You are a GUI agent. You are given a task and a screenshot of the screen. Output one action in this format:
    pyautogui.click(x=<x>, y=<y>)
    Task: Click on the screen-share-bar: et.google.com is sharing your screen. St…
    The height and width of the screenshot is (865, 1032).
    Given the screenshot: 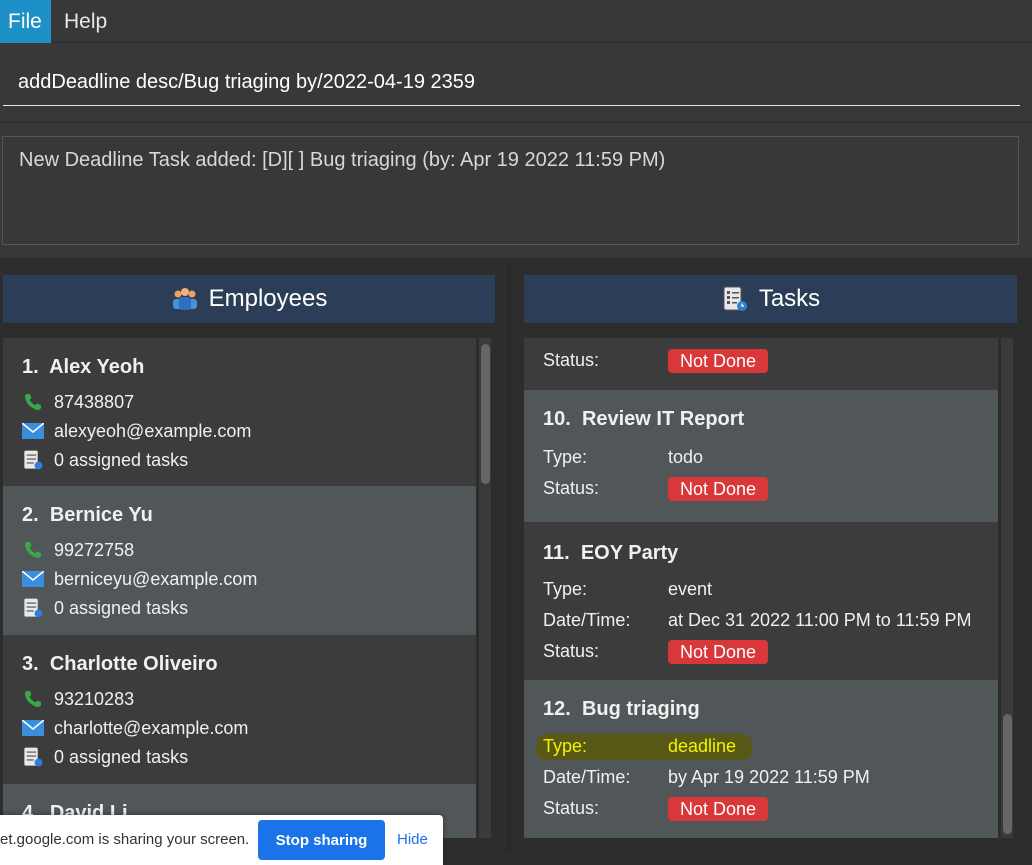 What is the action you would take?
    pyautogui.click(x=221, y=840)
    